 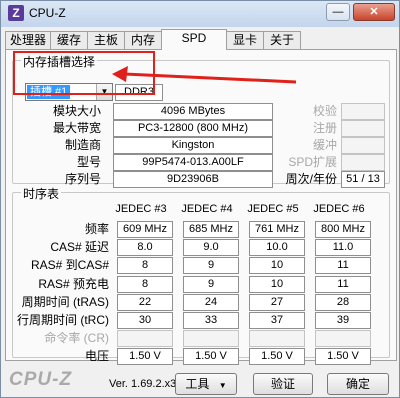 What do you see at coordinates (73, 284) in the screenshot?
I see `timing-row-label: RAS# 预充电` at bounding box center [73, 284].